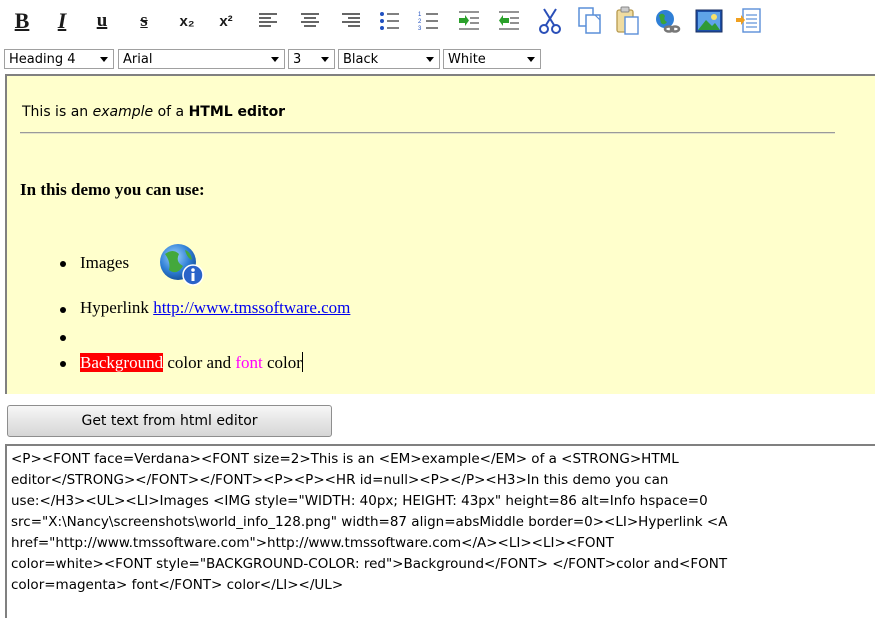 This screenshot has height=618, width=875. I want to click on get-text-button: Get text from html editor, so click(169, 421).